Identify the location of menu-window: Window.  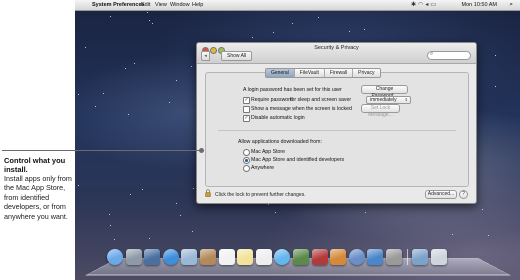
(180, 5).